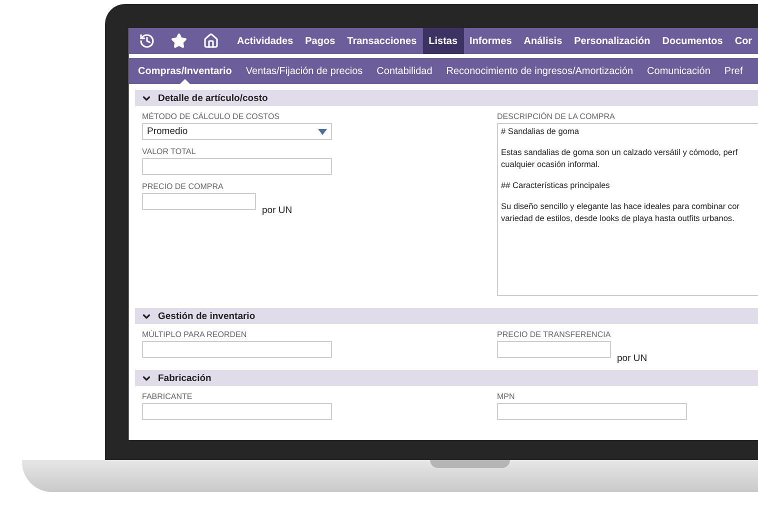 Image resolution: width=758 pixels, height=507 pixels. What do you see at coordinates (405, 71) in the screenshot?
I see `sub-tab: Contabilidad` at bounding box center [405, 71].